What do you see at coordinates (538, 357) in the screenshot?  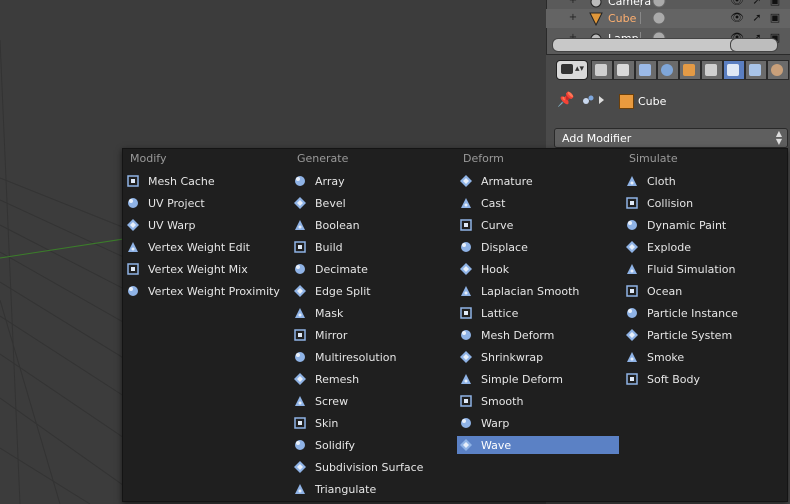 I see `menu-item-shrinkwrap: Shrinkwrap` at bounding box center [538, 357].